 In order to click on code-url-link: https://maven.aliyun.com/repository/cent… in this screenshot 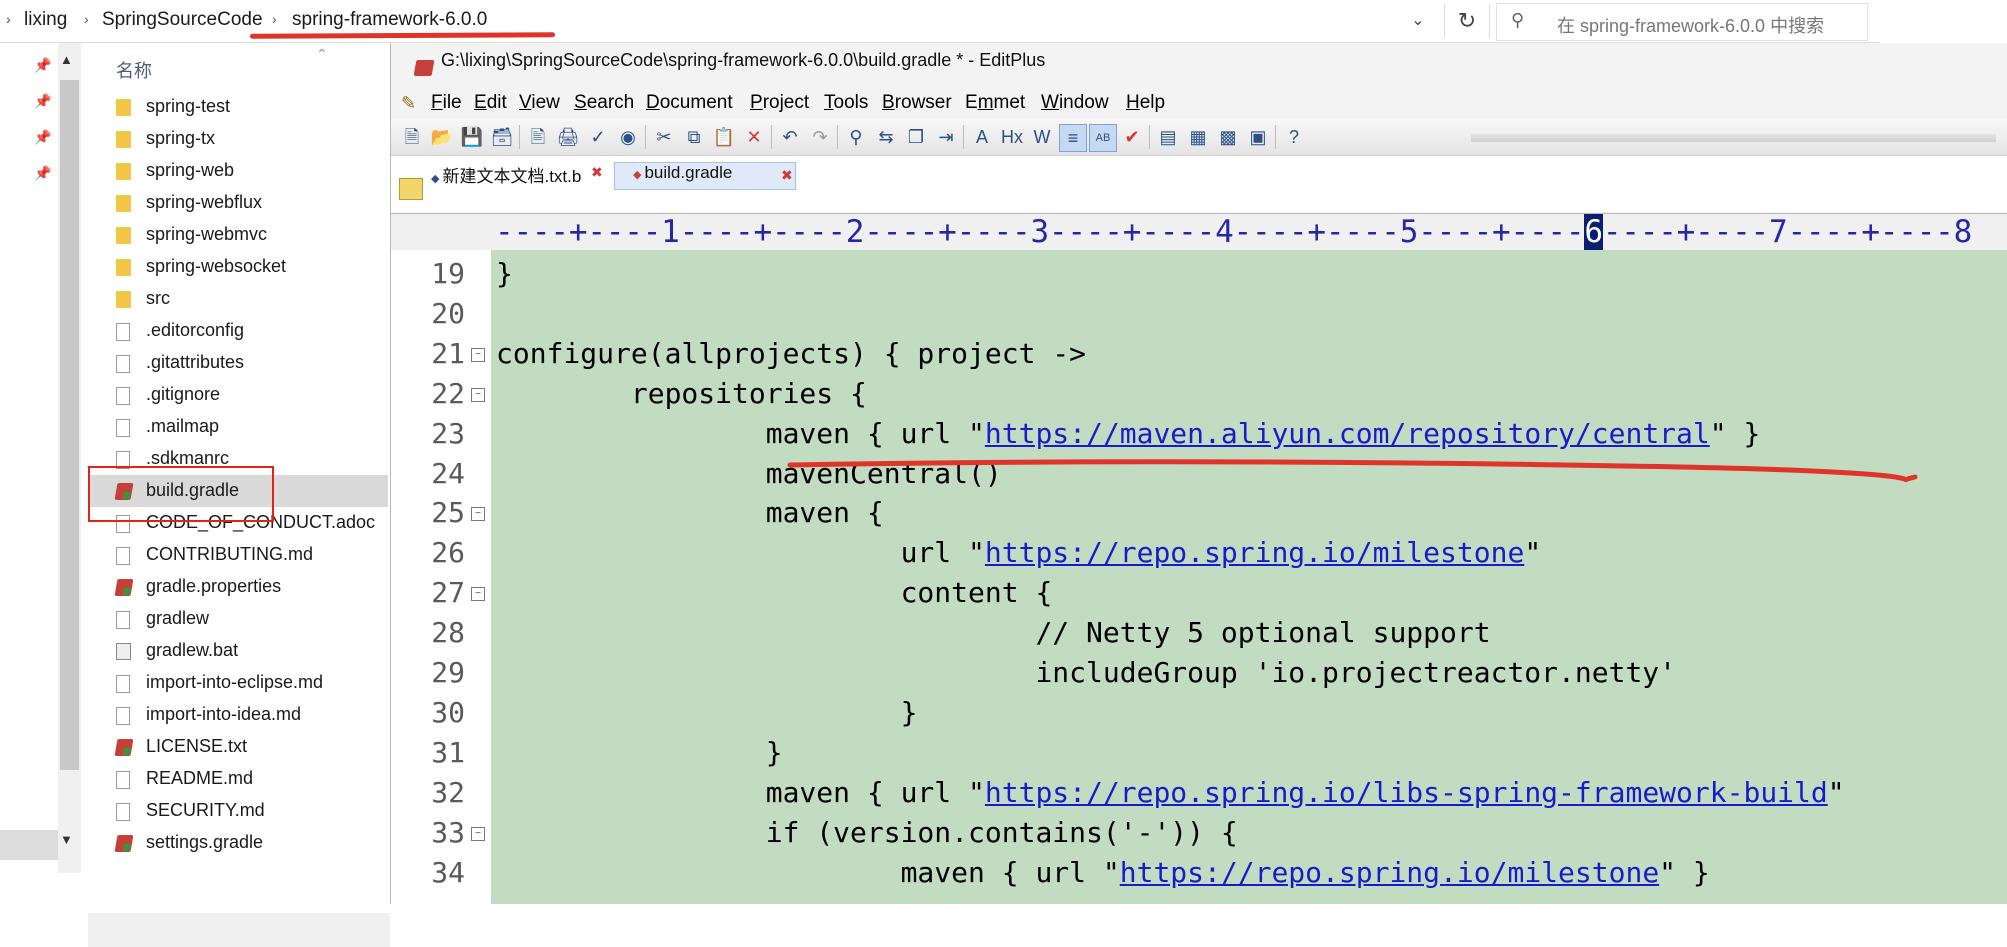, I will do `click(1347, 433)`.